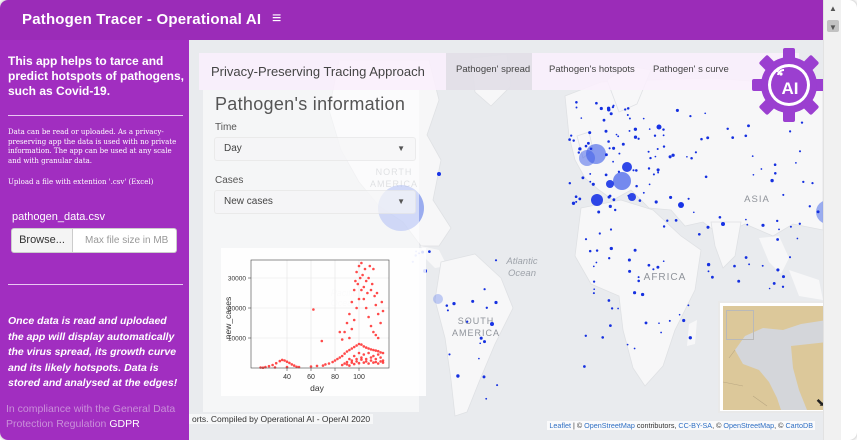 The image size is (857, 440). What do you see at coordinates (819, 402) in the screenshot?
I see `expand-icon: ⬊` at bounding box center [819, 402].